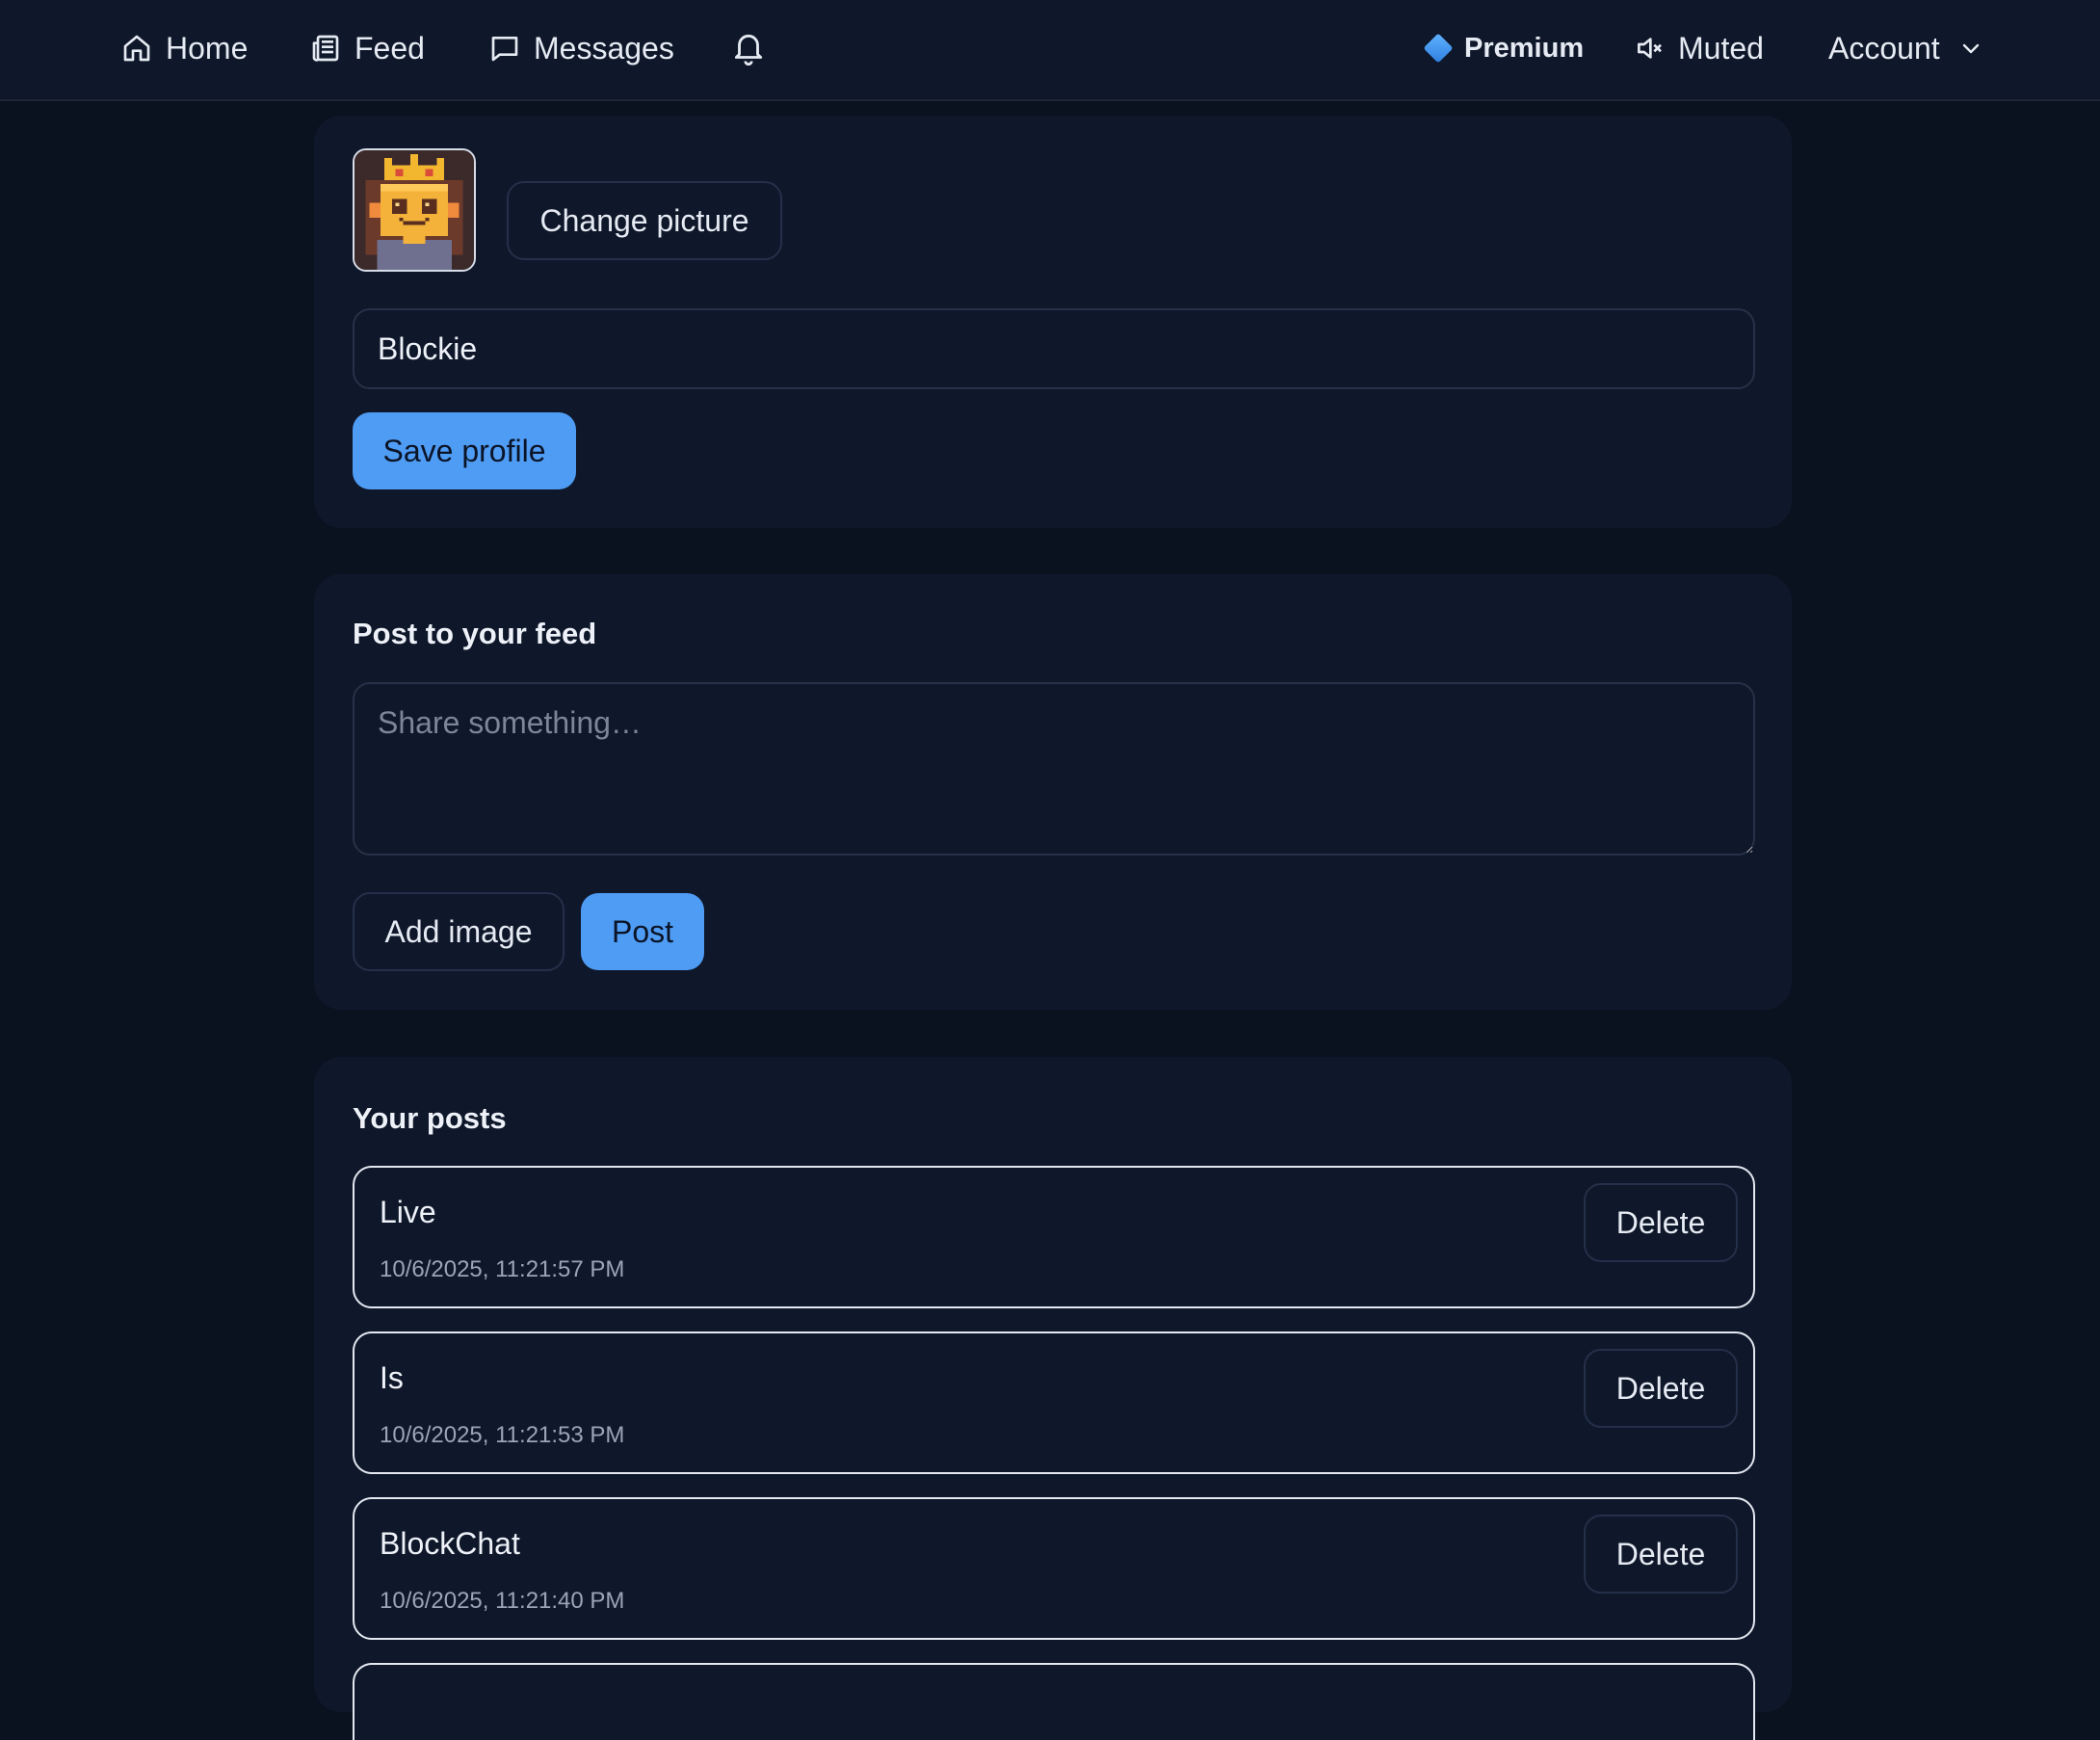 The width and height of the screenshot is (2100, 1740). Describe the element at coordinates (1050, 50) in the screenshot. I see `top-nav: Home Feed Messages Premium Muted Account` at that location.